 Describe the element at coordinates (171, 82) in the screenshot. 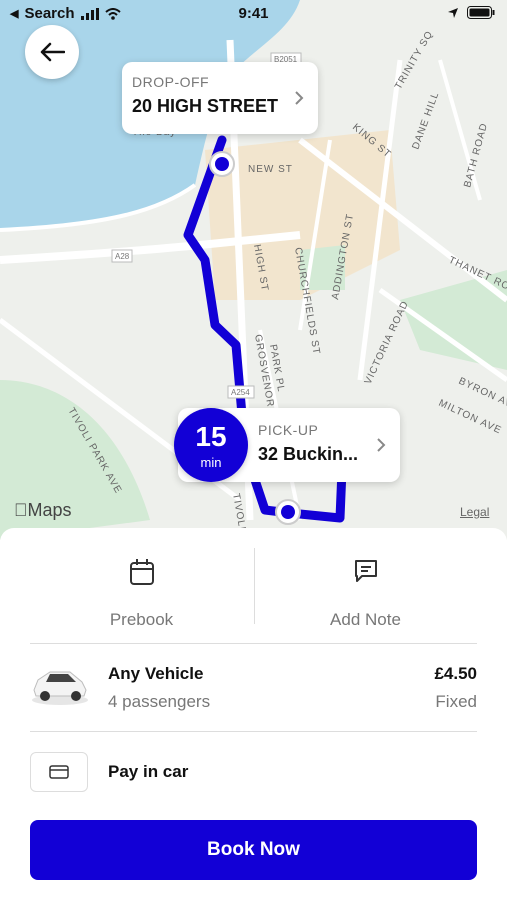

I see `dropoff-label: DROP-OFF` at that location.